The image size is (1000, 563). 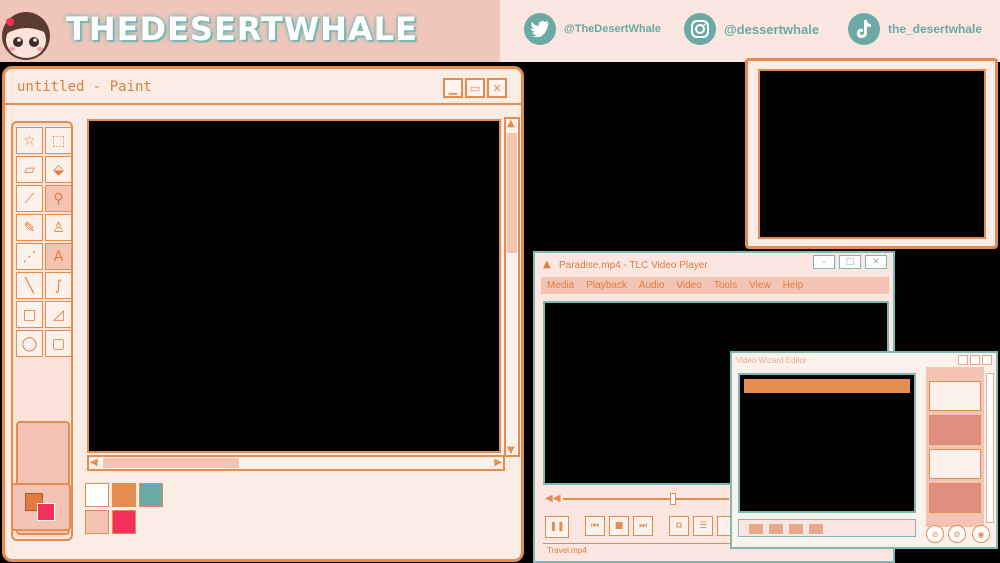 What do you see at coordinates (58, 256) in the screenshot?
I see `text-icon: A` at bounding box center [58, 256].